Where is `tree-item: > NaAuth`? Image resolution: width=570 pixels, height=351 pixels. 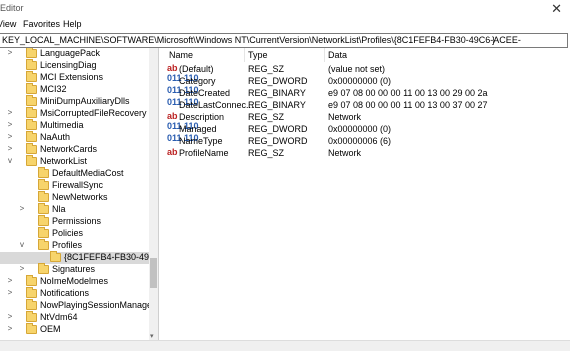 tree-item: > NaAuth is located at coordinates (74, 137).